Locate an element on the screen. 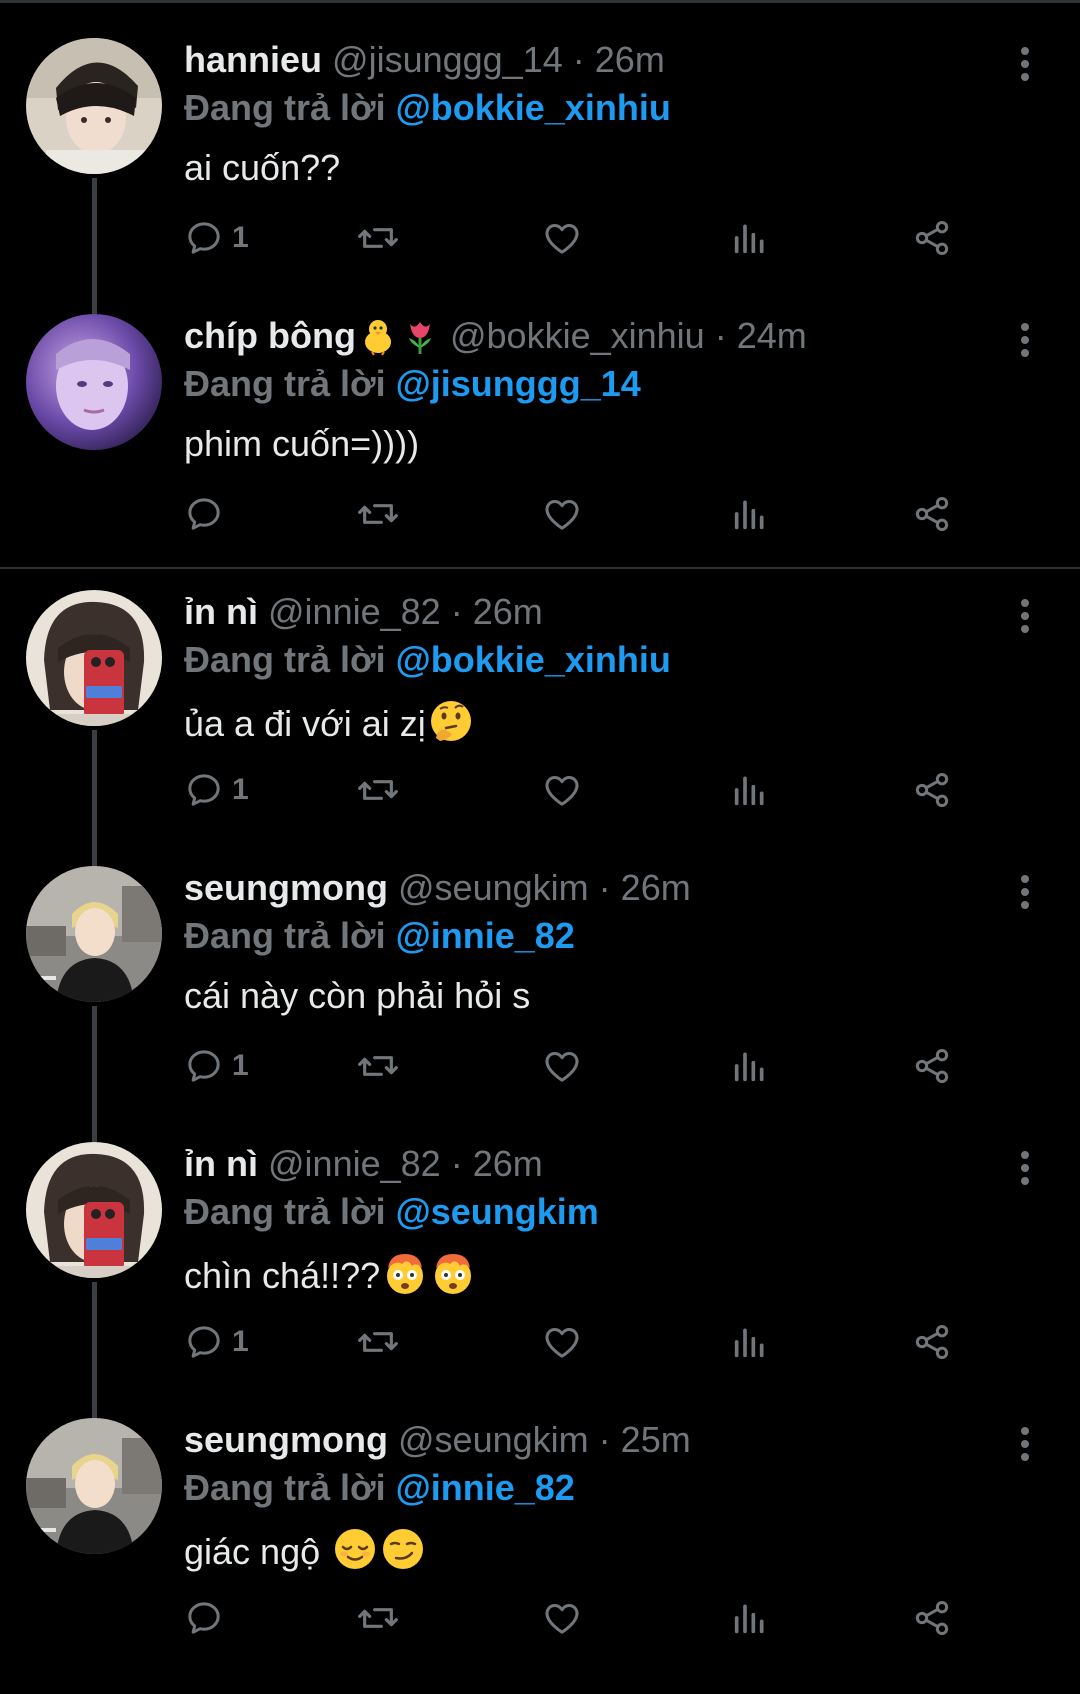 The image size is (1080, 1694). thread-divider is located at coordinates (540, 568).